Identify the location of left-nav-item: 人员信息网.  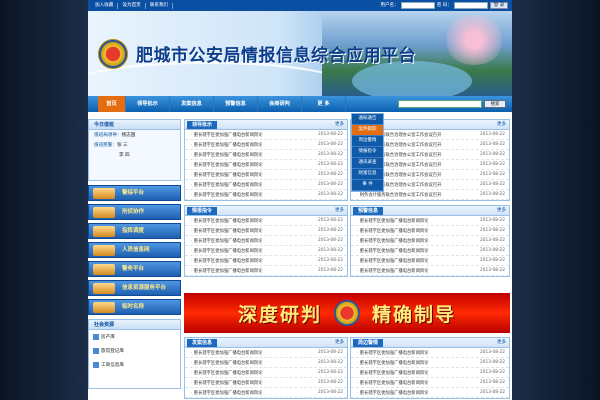
(134, 250).